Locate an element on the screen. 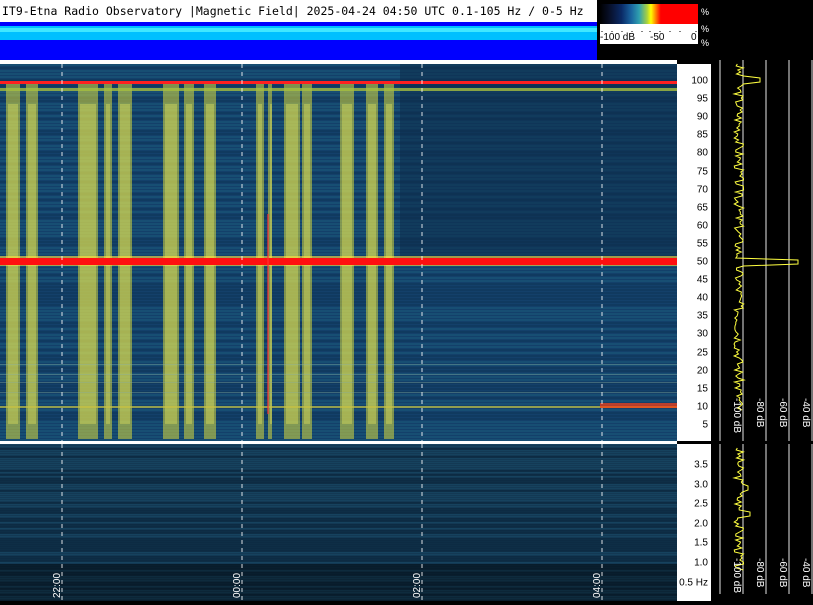 The width and height of the screenshot is (813, 605). frequency-tick-label: 85 is located at coordinates (702, 135).